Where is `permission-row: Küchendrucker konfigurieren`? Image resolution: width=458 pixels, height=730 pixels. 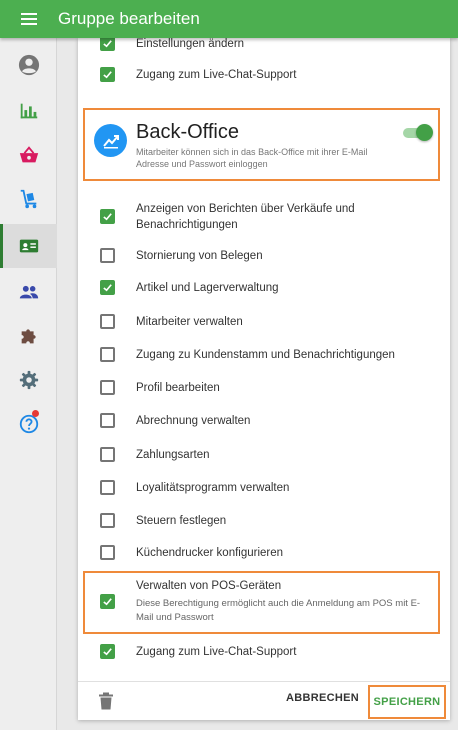
permission-row: Küchendrucker konfigurieren is located at coordinates (272, 553).